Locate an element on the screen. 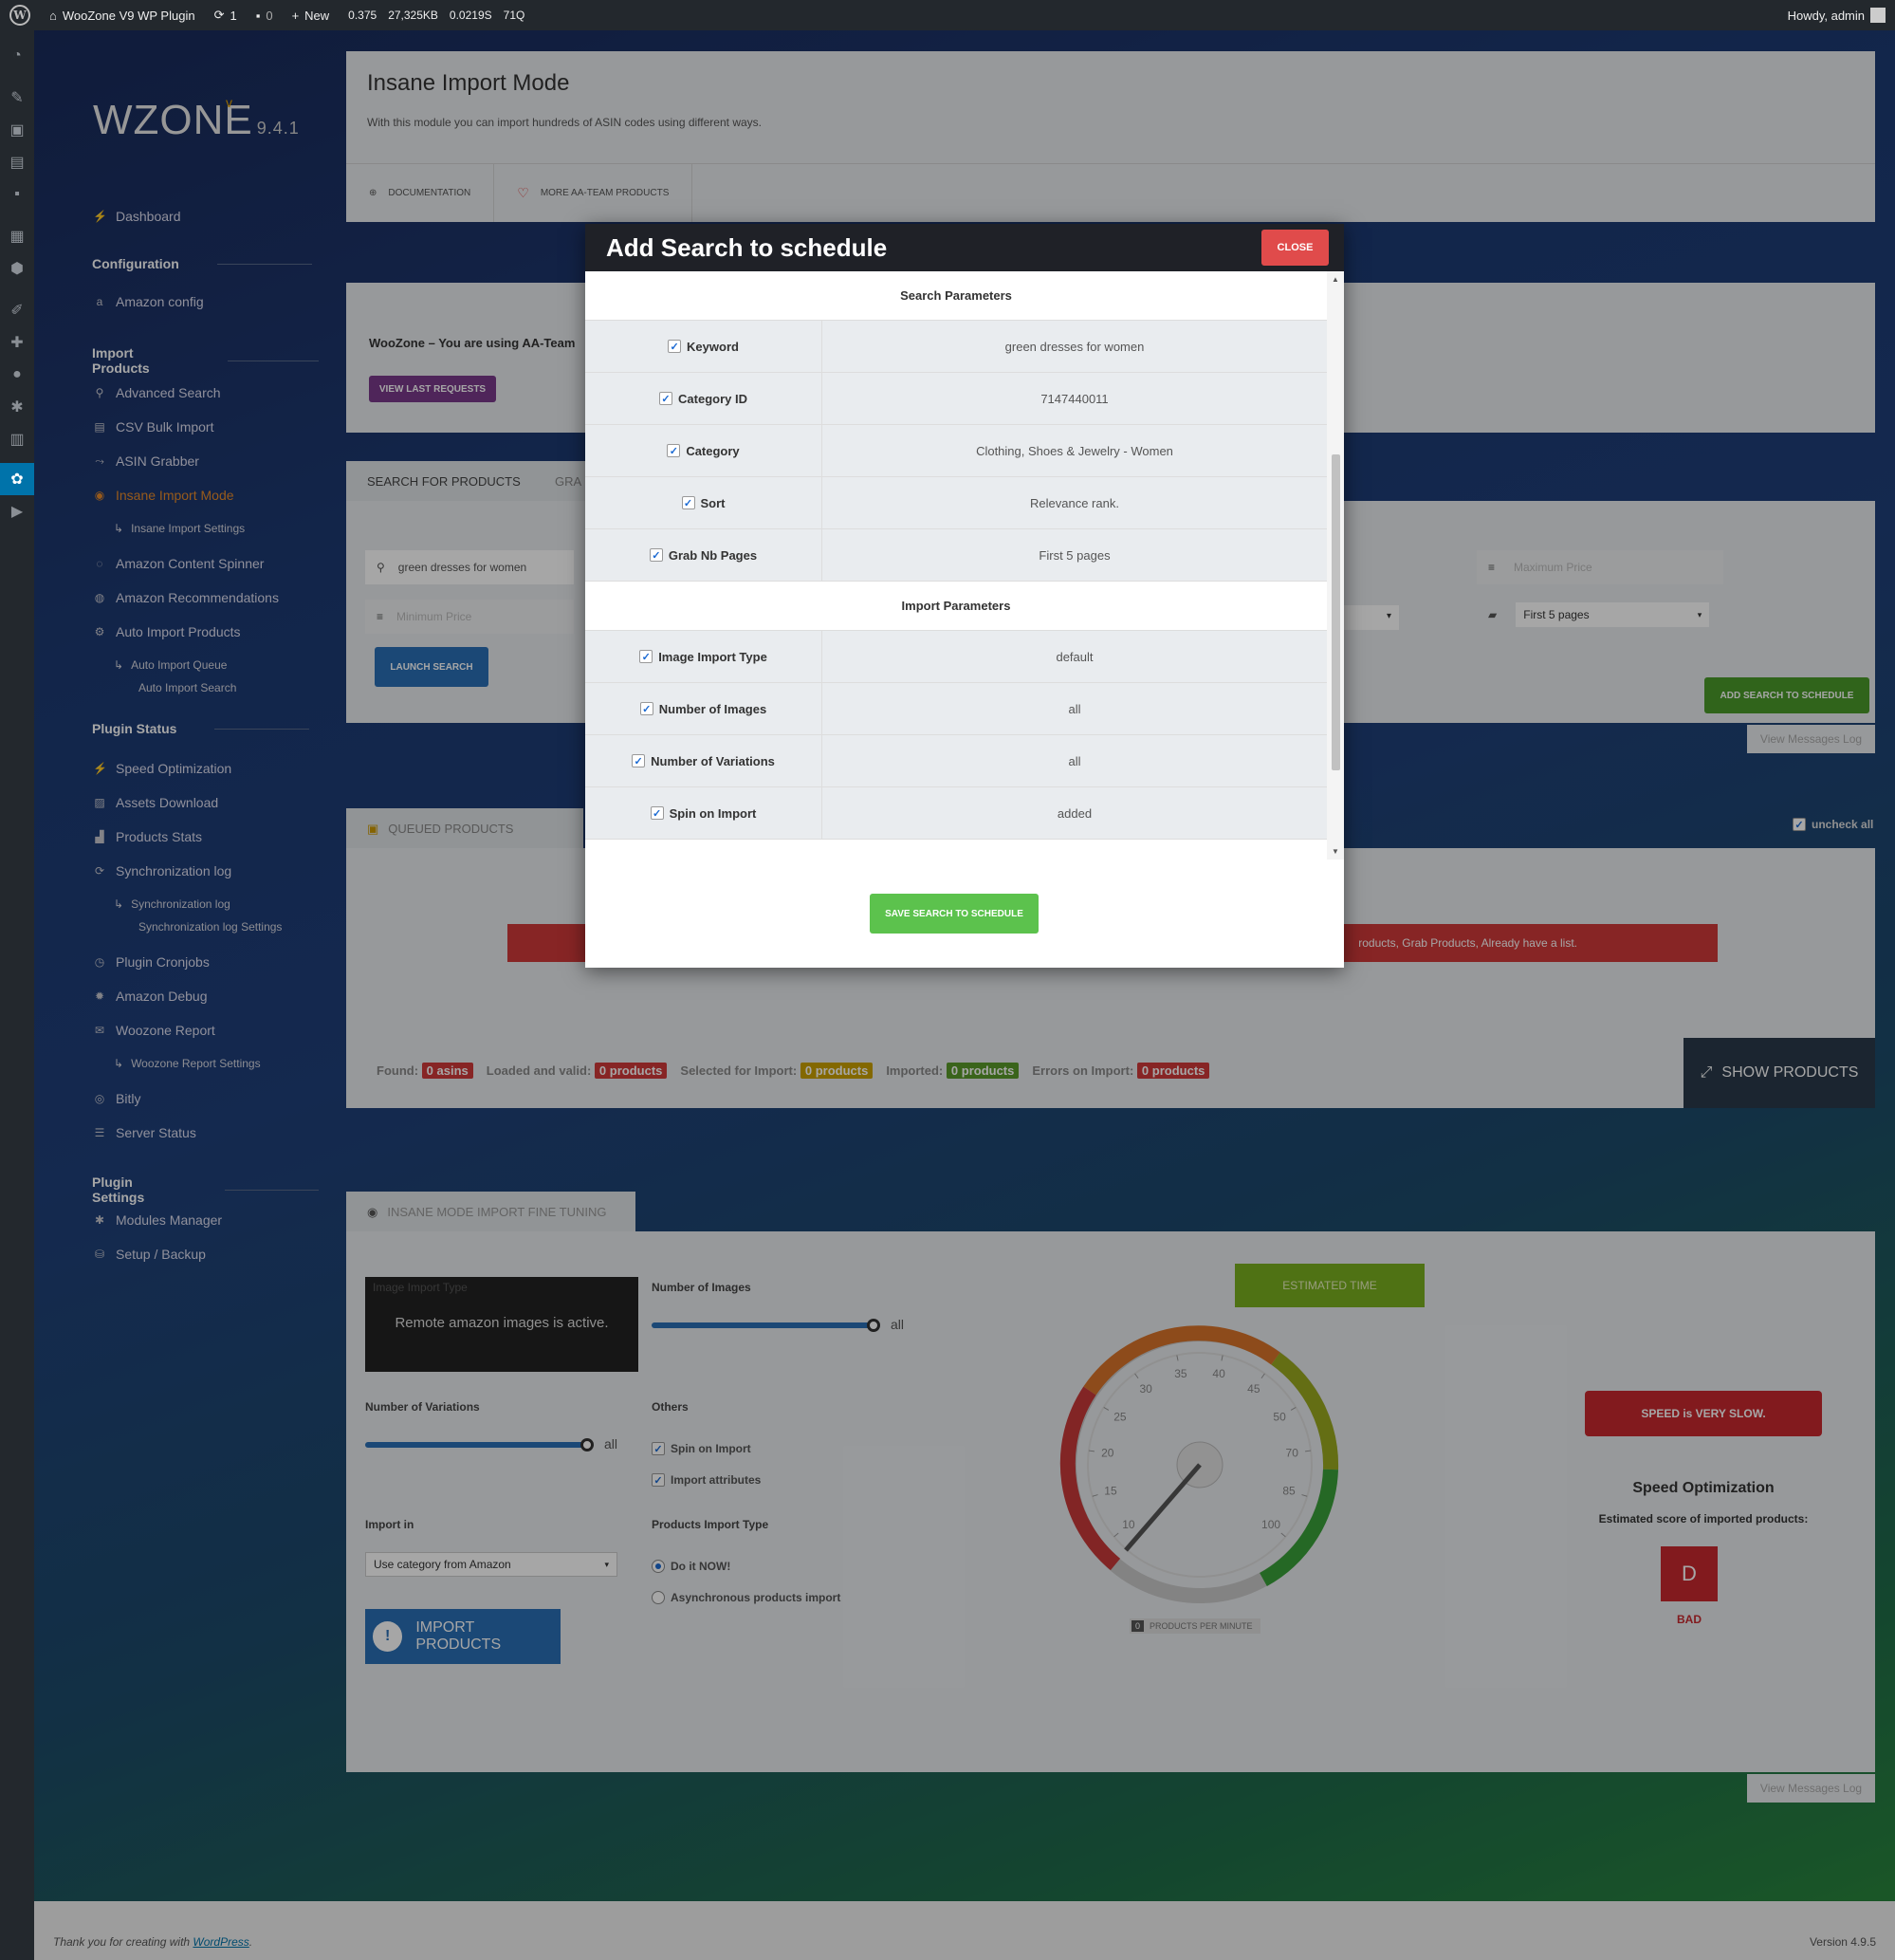 This screenshot has width=1895, height=1960. parameter-row: ✓ Number of Variations all is located at coordinates (956, 761).